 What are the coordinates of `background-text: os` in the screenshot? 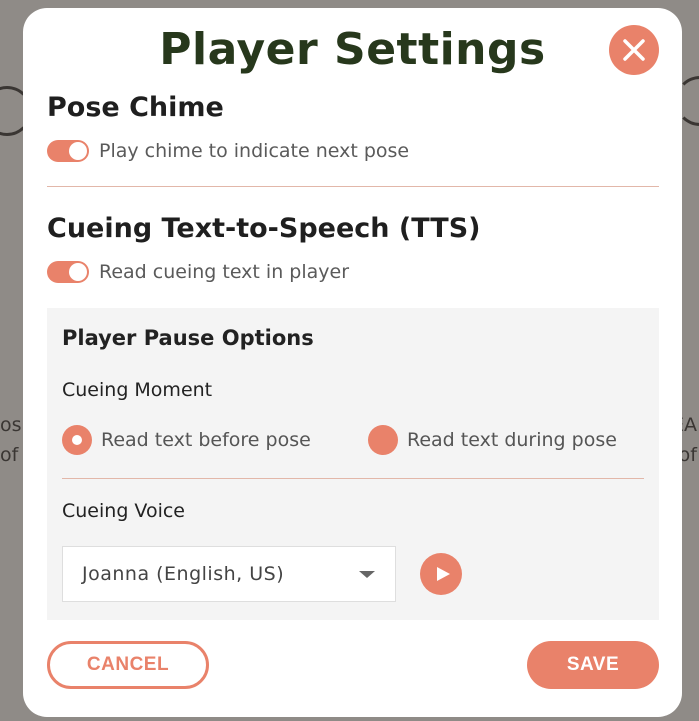 It's located at (11, 425).